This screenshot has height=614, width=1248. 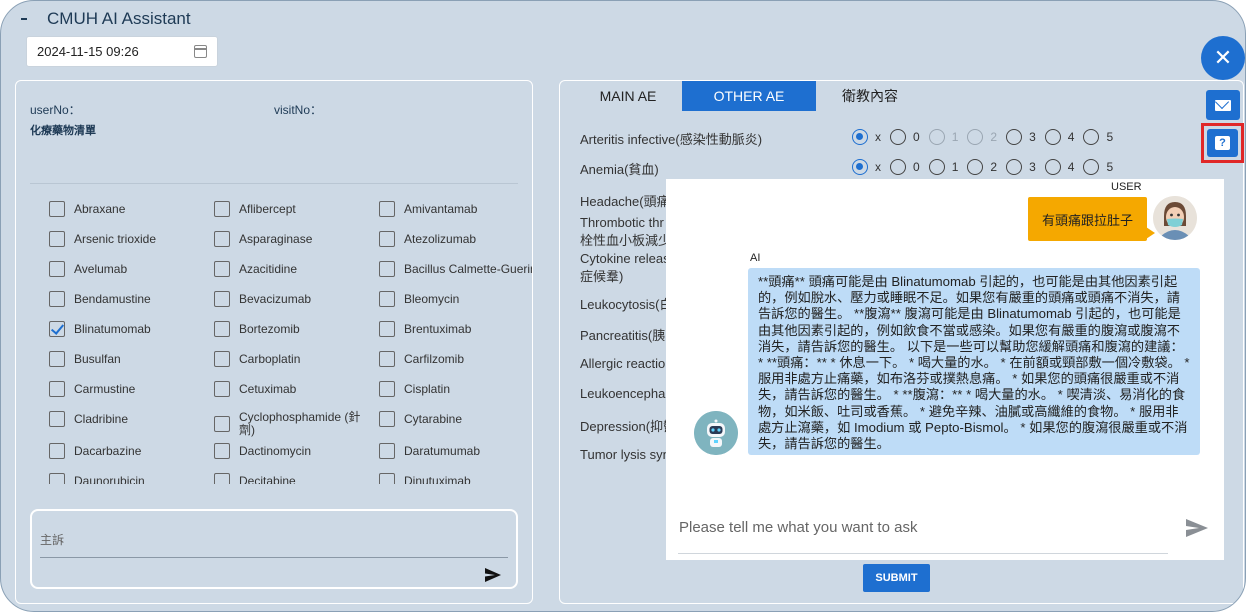 What do you see at coordinates (749, 96) in the screenshot?
I see `tab-1: OTHER AE` at bounding box center [749, 96].